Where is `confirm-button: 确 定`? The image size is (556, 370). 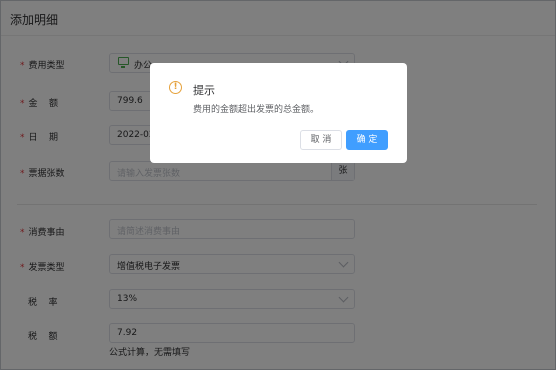
confirm-button: 确 定 is located at coordinates (367, 140).